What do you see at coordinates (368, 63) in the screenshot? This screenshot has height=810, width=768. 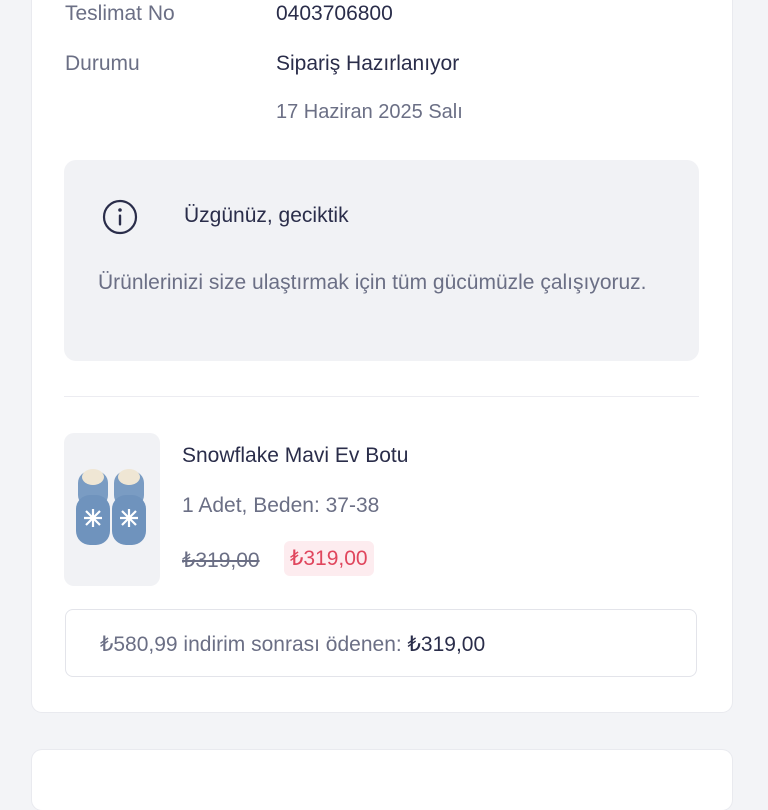 I see `status-value: Sipariş Hazırlanıyor` at bounding box center [368, 63].